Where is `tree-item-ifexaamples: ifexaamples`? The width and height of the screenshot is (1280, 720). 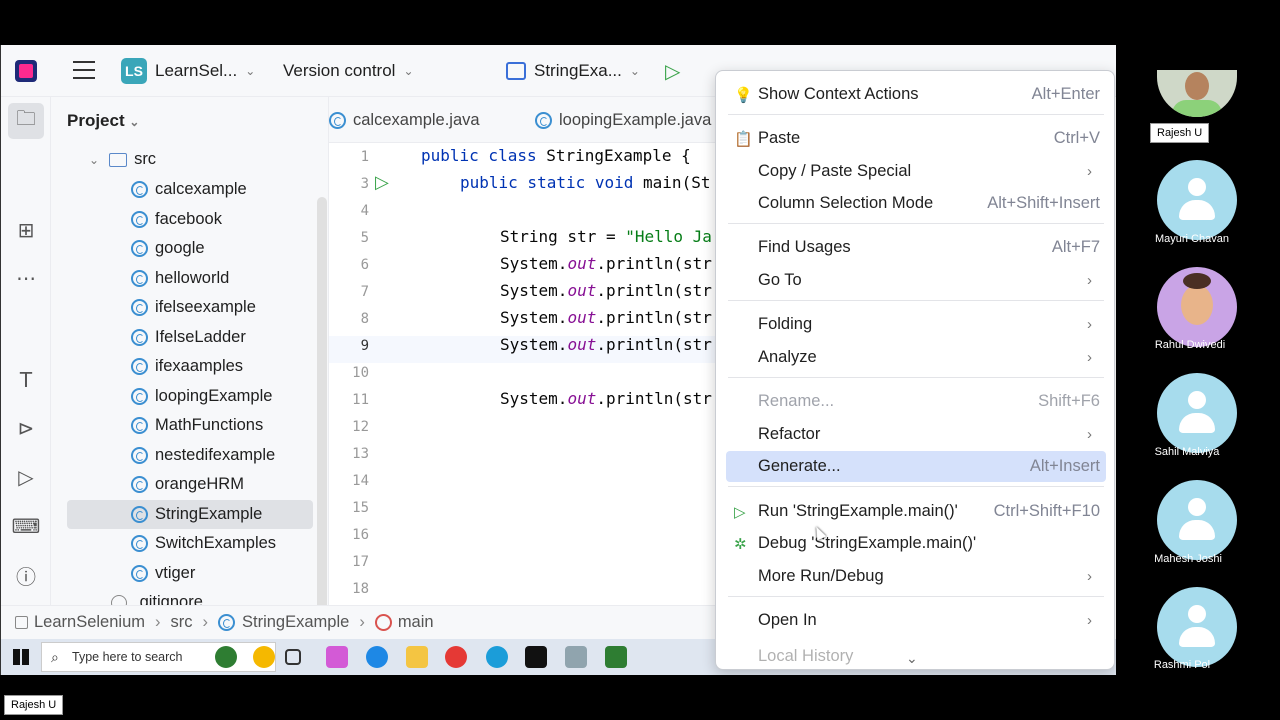
tree-item-ifexaamples: ifexaamples is located at coordinates (187, 366).